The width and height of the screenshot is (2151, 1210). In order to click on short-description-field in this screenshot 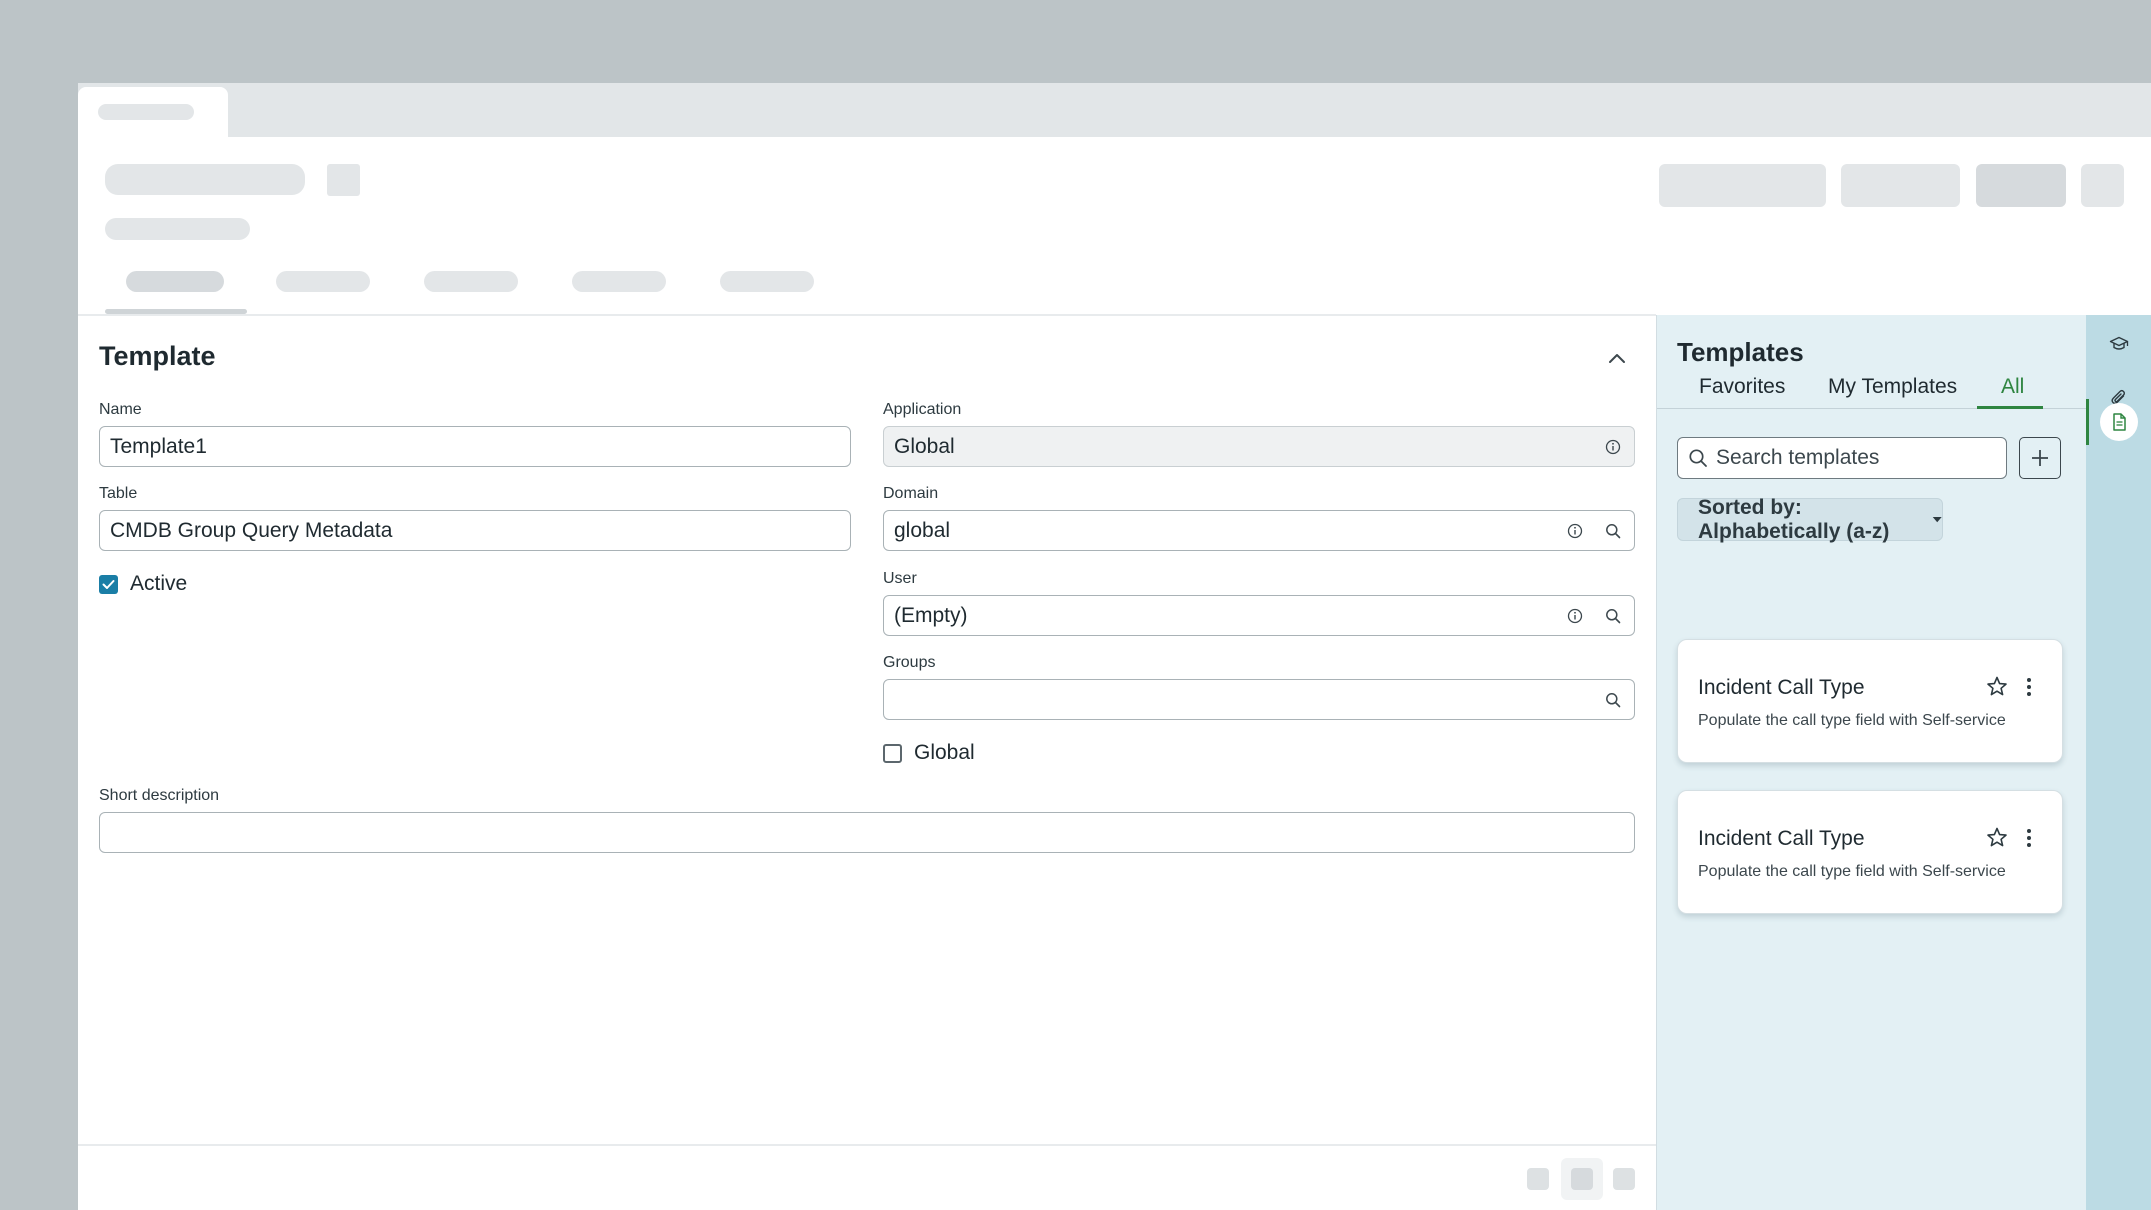, I will do `click(867, 832)`.